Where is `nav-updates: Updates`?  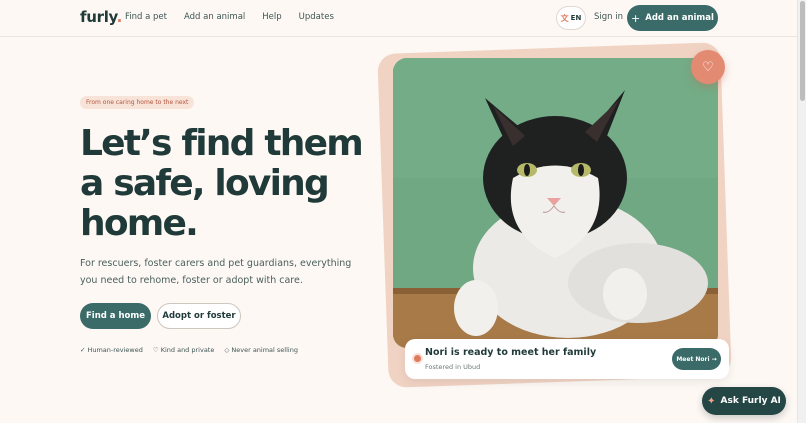
nav-updates: Updates is located at coordinates (316, 17).